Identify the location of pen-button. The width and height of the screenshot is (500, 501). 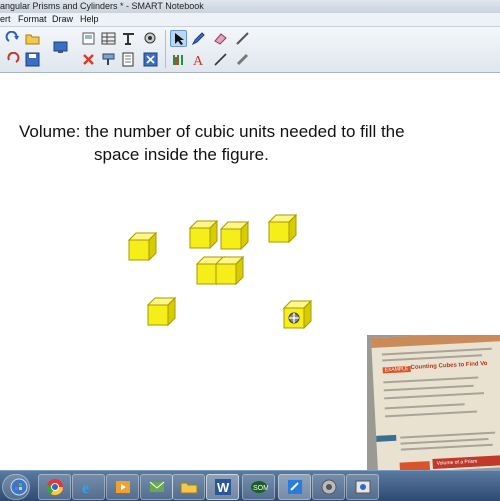
(198, 38).